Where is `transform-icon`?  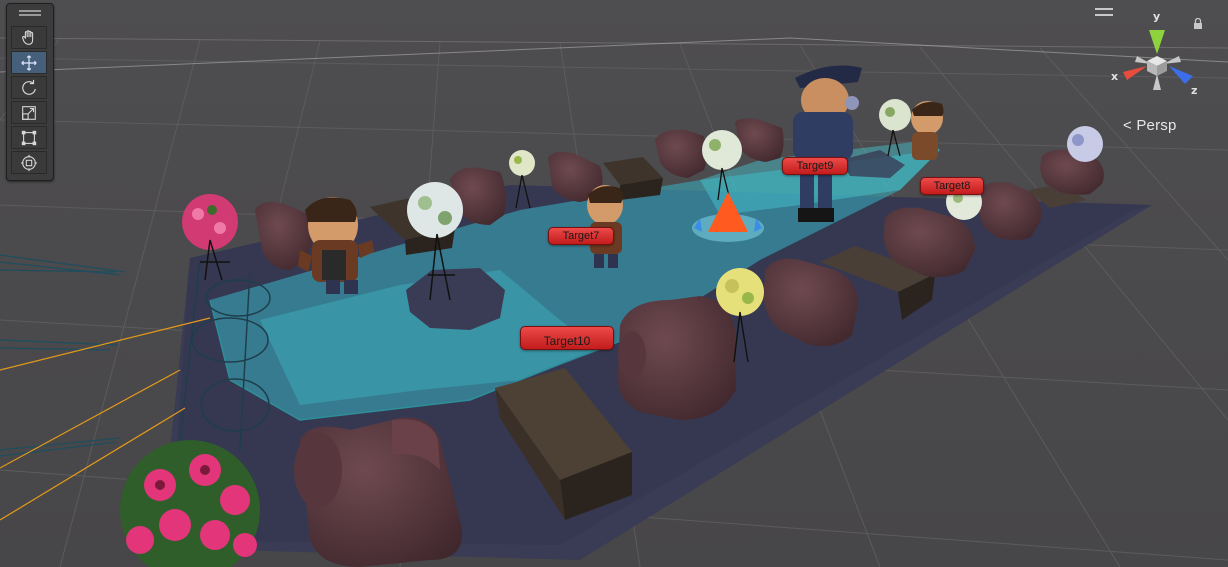
transform-icon is located at coordinates (29, 162).